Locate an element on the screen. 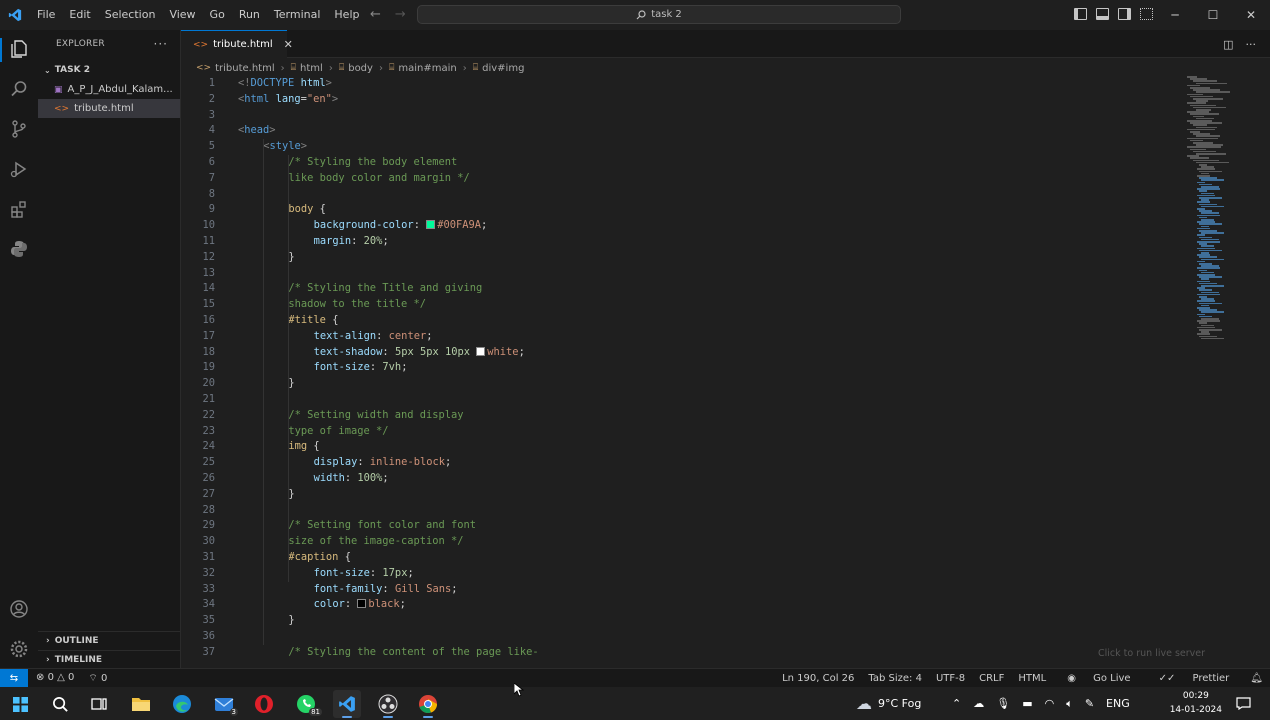 The image size is (1270, 720). code-line: 7 like body color and margin */ is located at coordinates (681, 179).